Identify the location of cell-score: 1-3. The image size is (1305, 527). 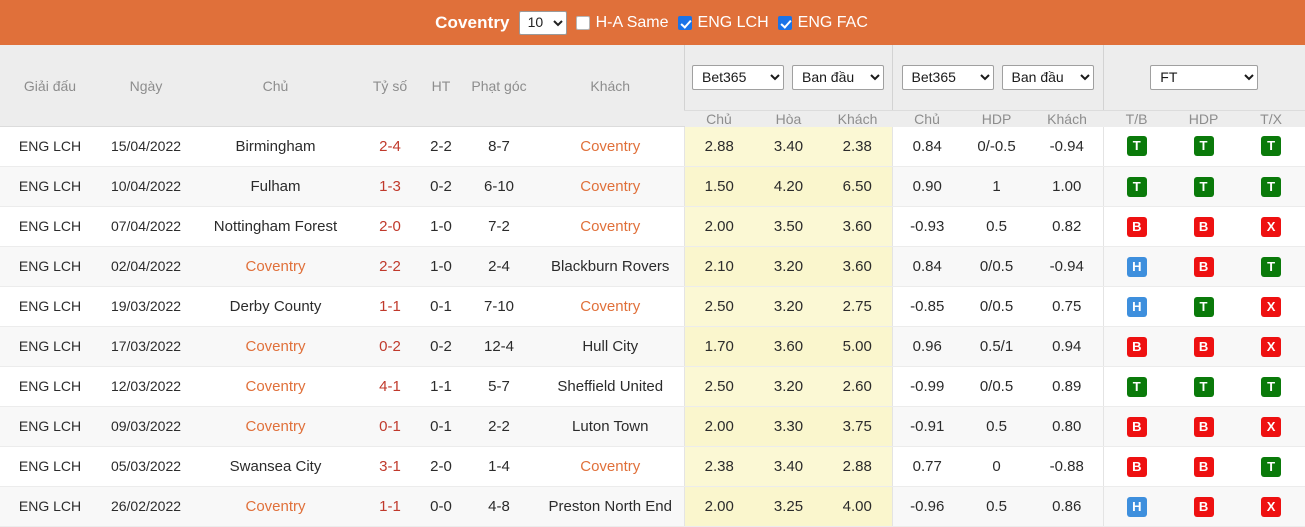
(390, 186).